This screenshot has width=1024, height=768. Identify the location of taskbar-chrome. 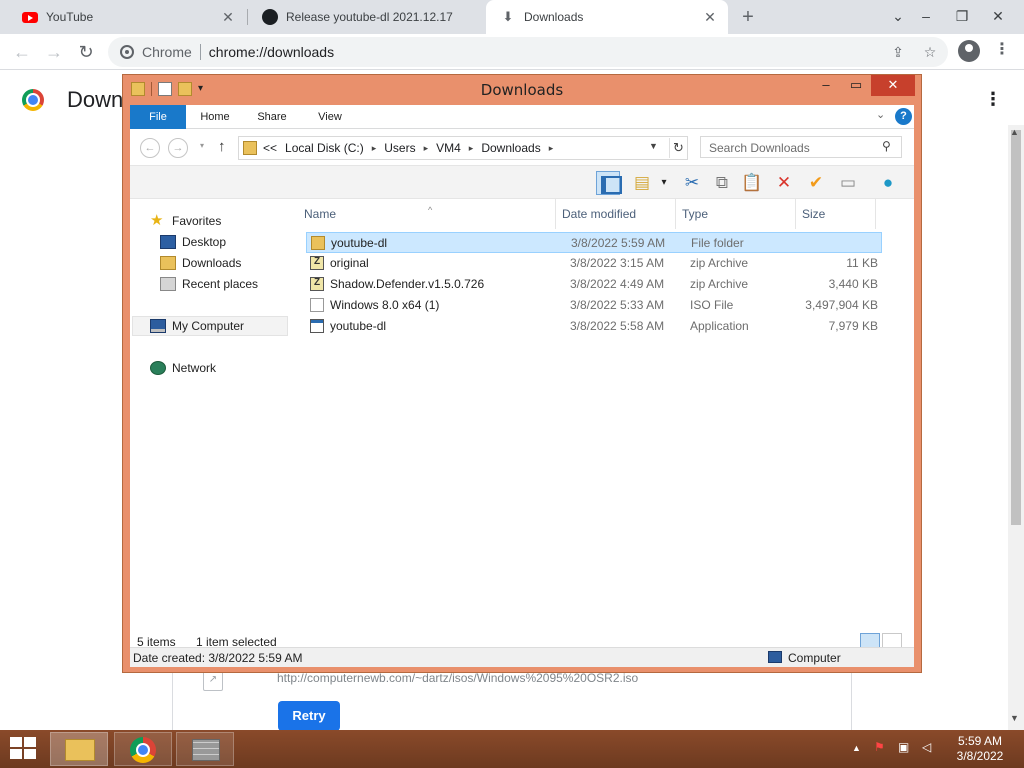
(143, 749).